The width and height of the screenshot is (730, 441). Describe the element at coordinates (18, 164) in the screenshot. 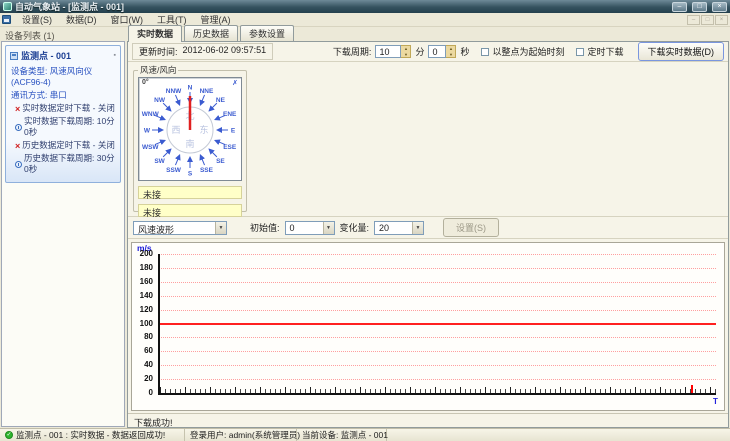

I see `clock-icon` at that location.